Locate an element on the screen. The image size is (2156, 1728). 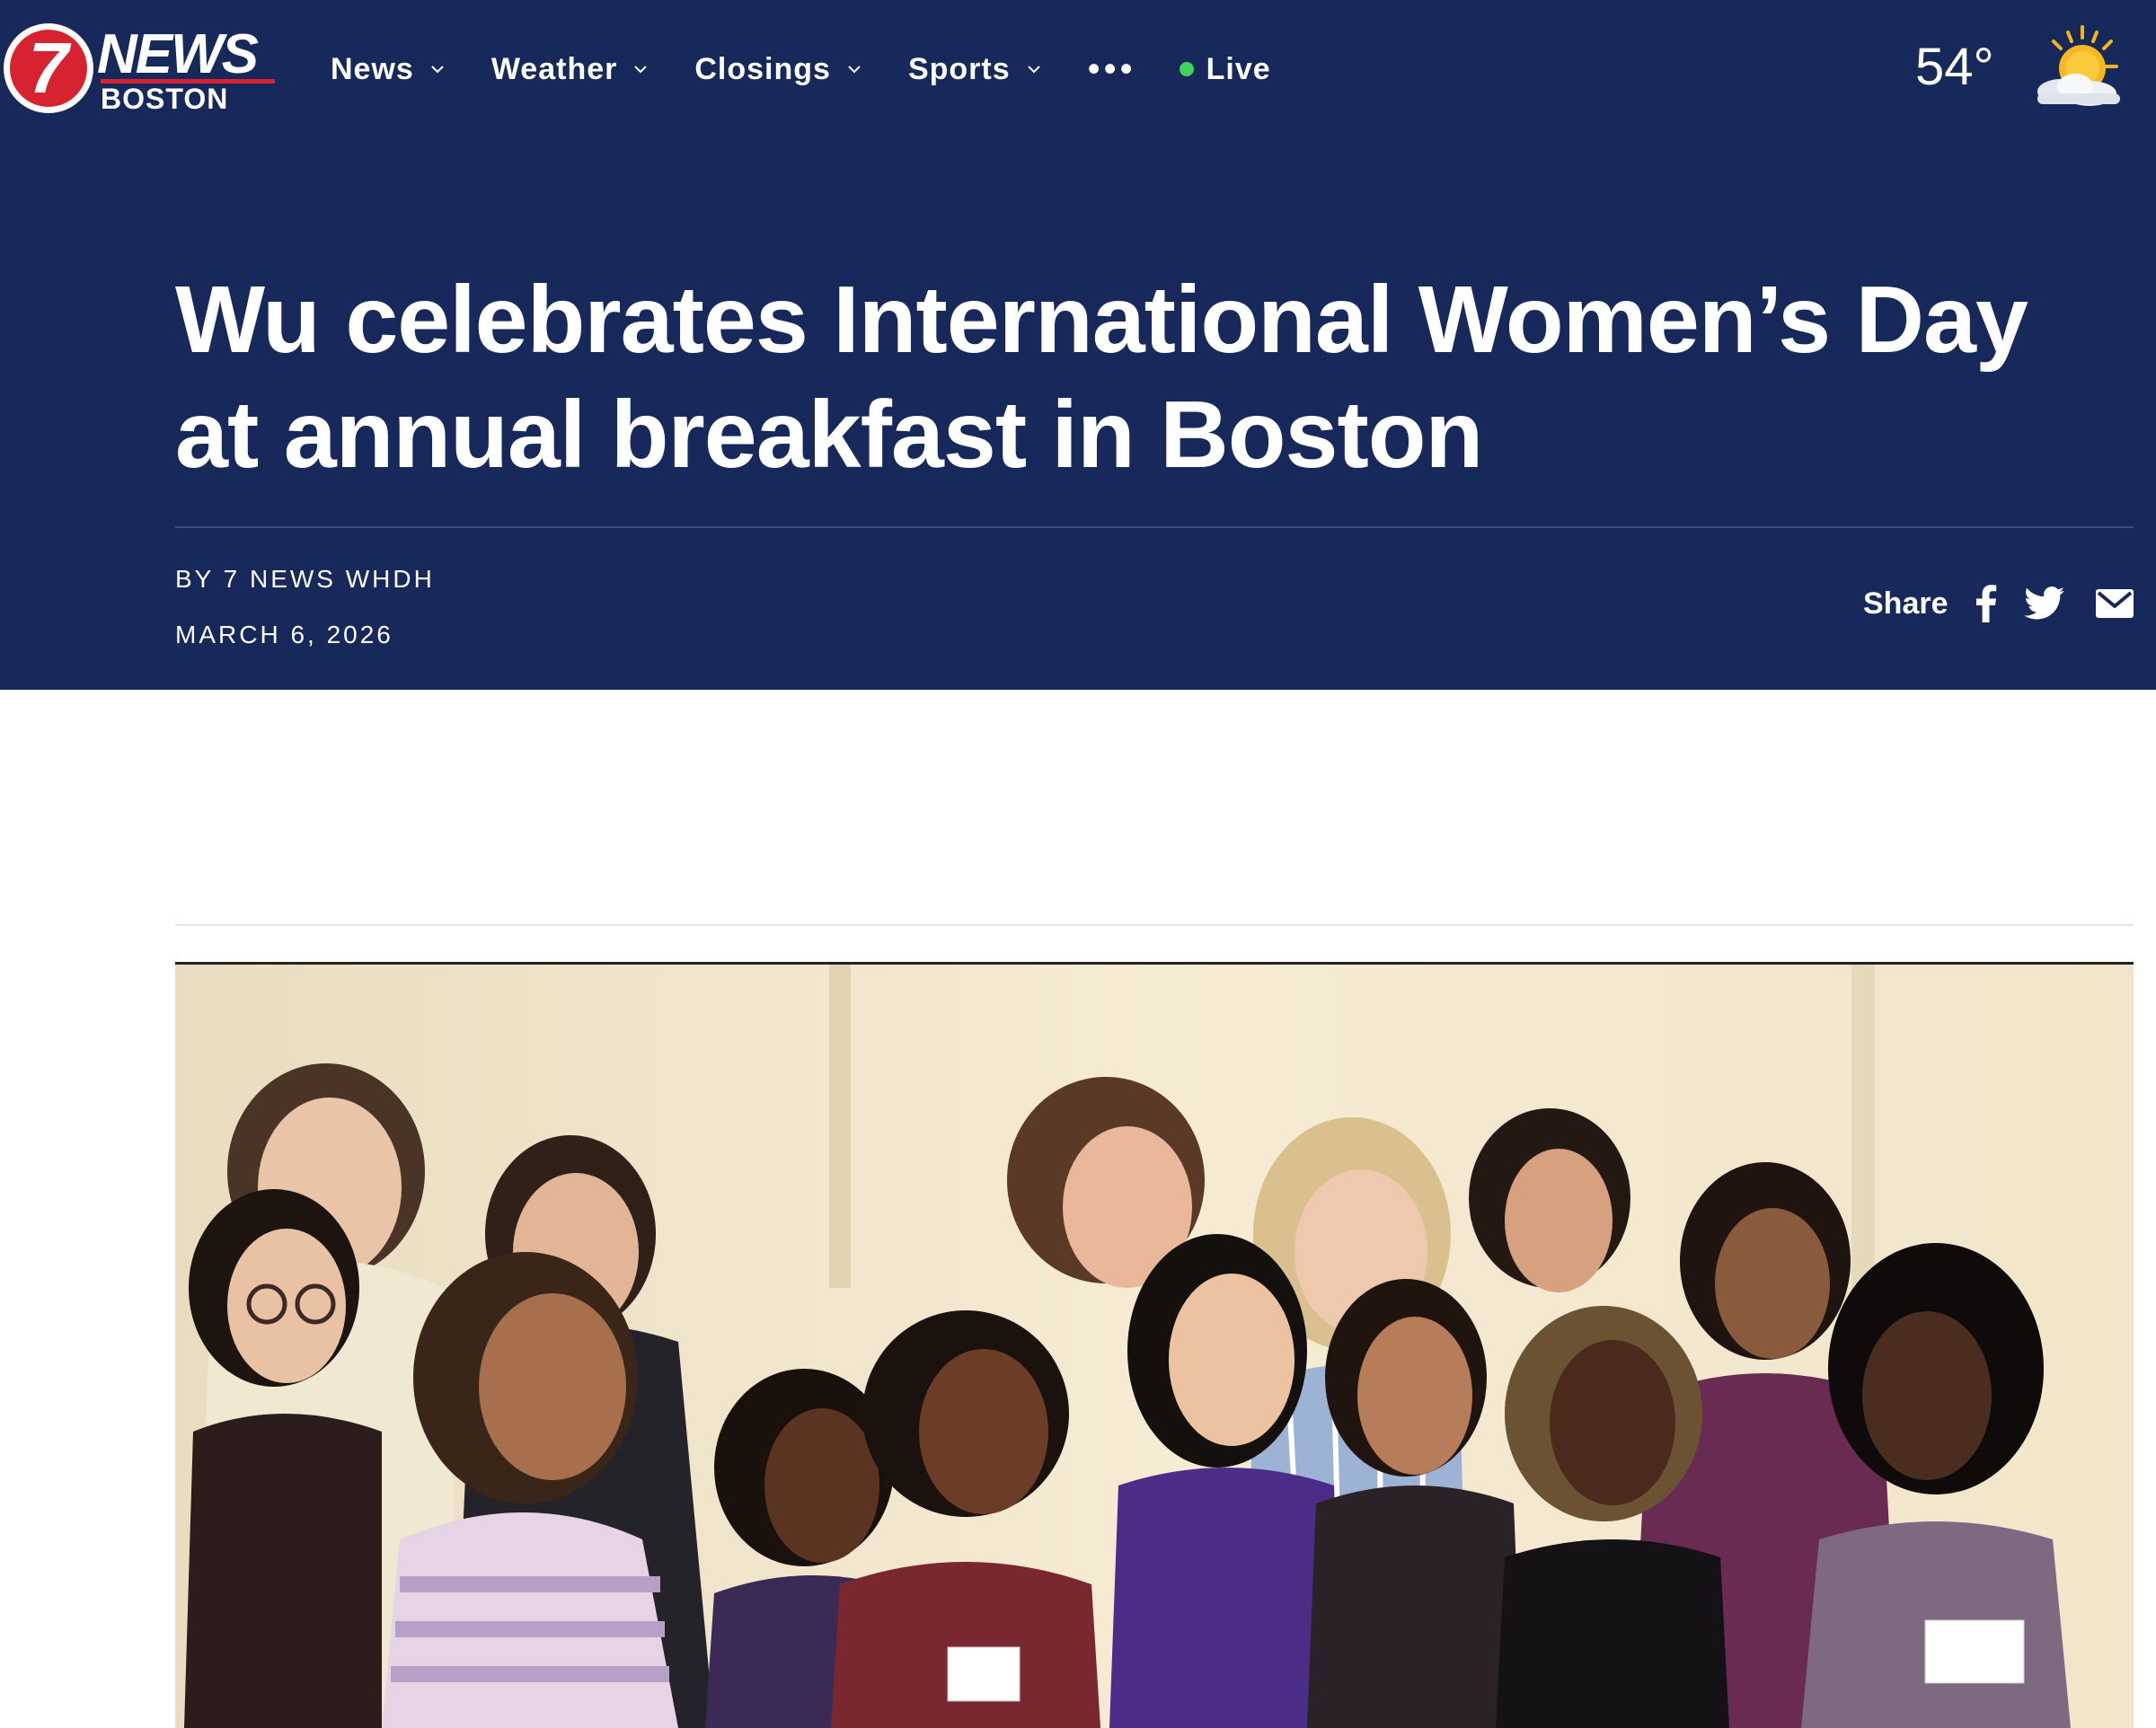
article-date: MARCH 6, 2026 is located at coordinates (284, 634).